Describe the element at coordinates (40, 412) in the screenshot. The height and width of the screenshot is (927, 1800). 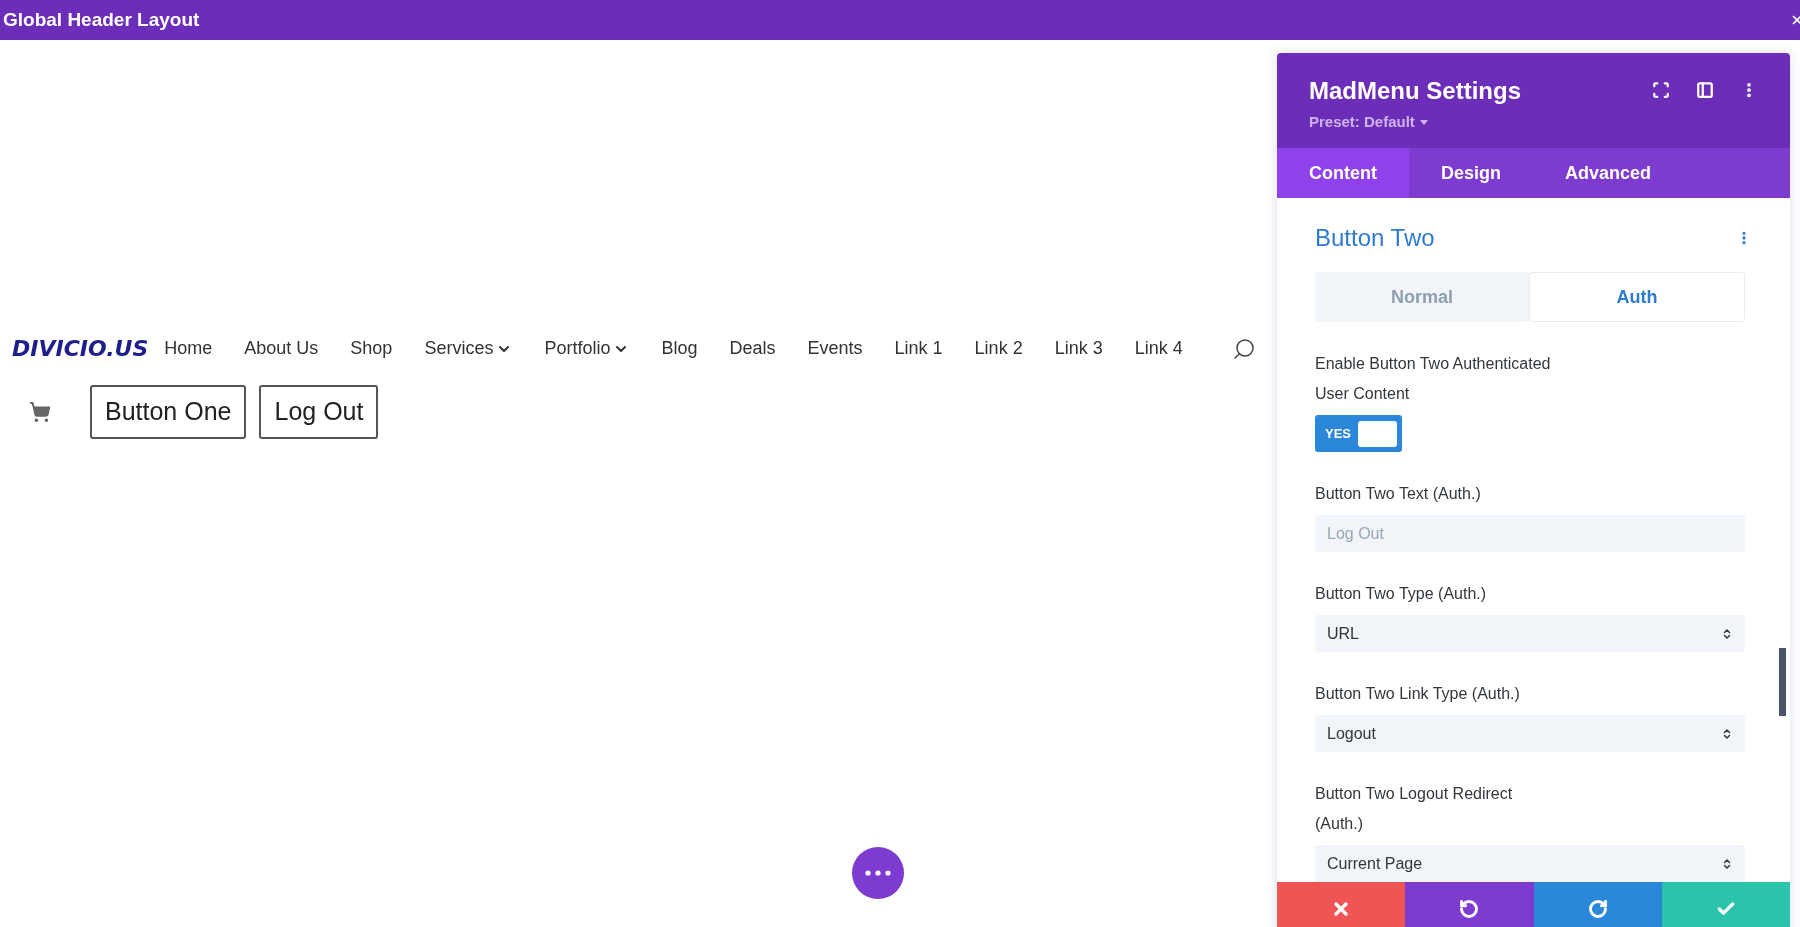
I see `cart-icon` at that location.